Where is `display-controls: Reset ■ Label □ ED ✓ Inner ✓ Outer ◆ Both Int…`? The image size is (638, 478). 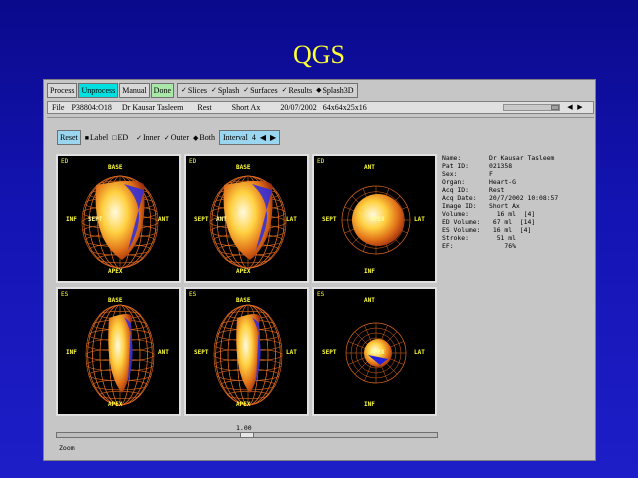
display-controls: Reset ■ Label □ ED ✓ Inner ✓ Outer ◆ Both Int… is located at coordinates (169, 137).